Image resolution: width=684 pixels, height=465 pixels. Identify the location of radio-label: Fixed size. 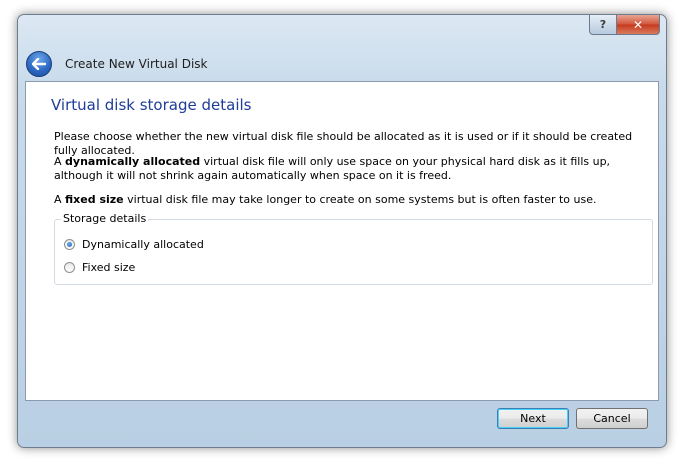
(109, 267).